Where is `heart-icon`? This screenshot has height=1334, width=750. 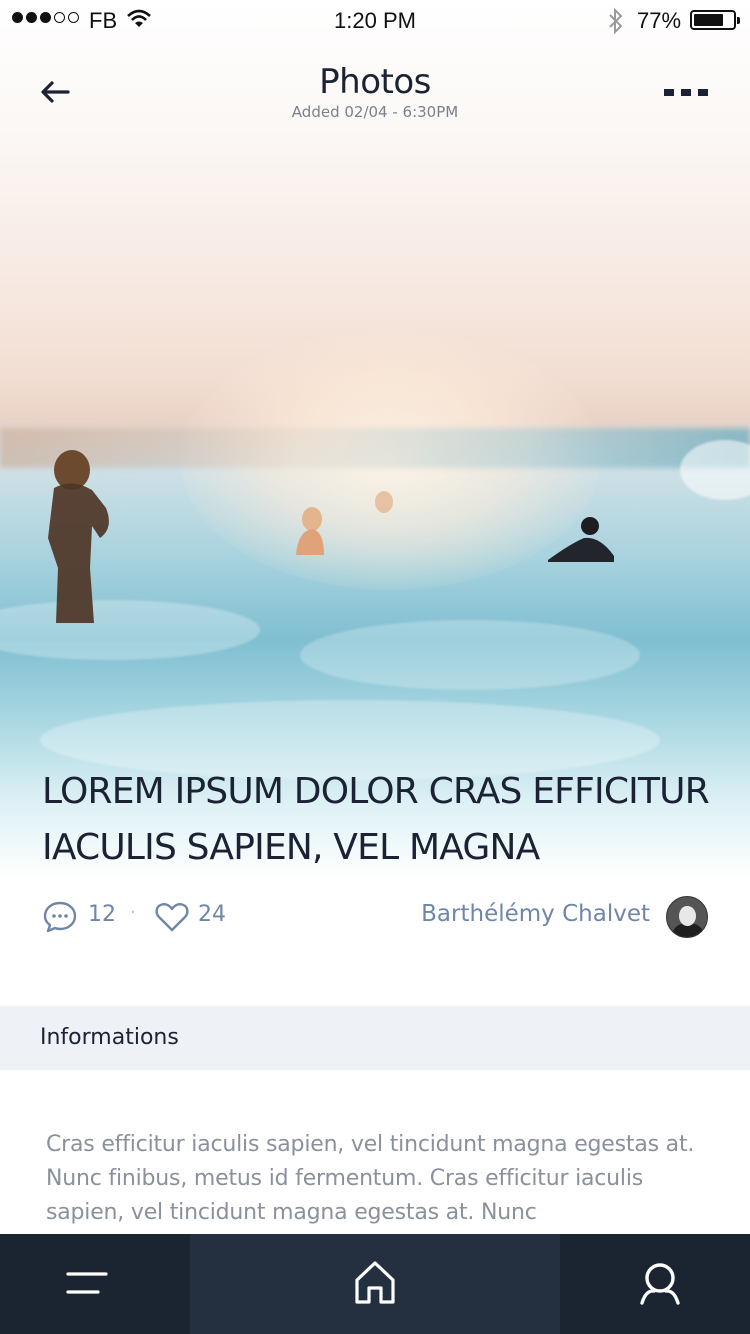 heart-icon is located at coordinates (172, 917).